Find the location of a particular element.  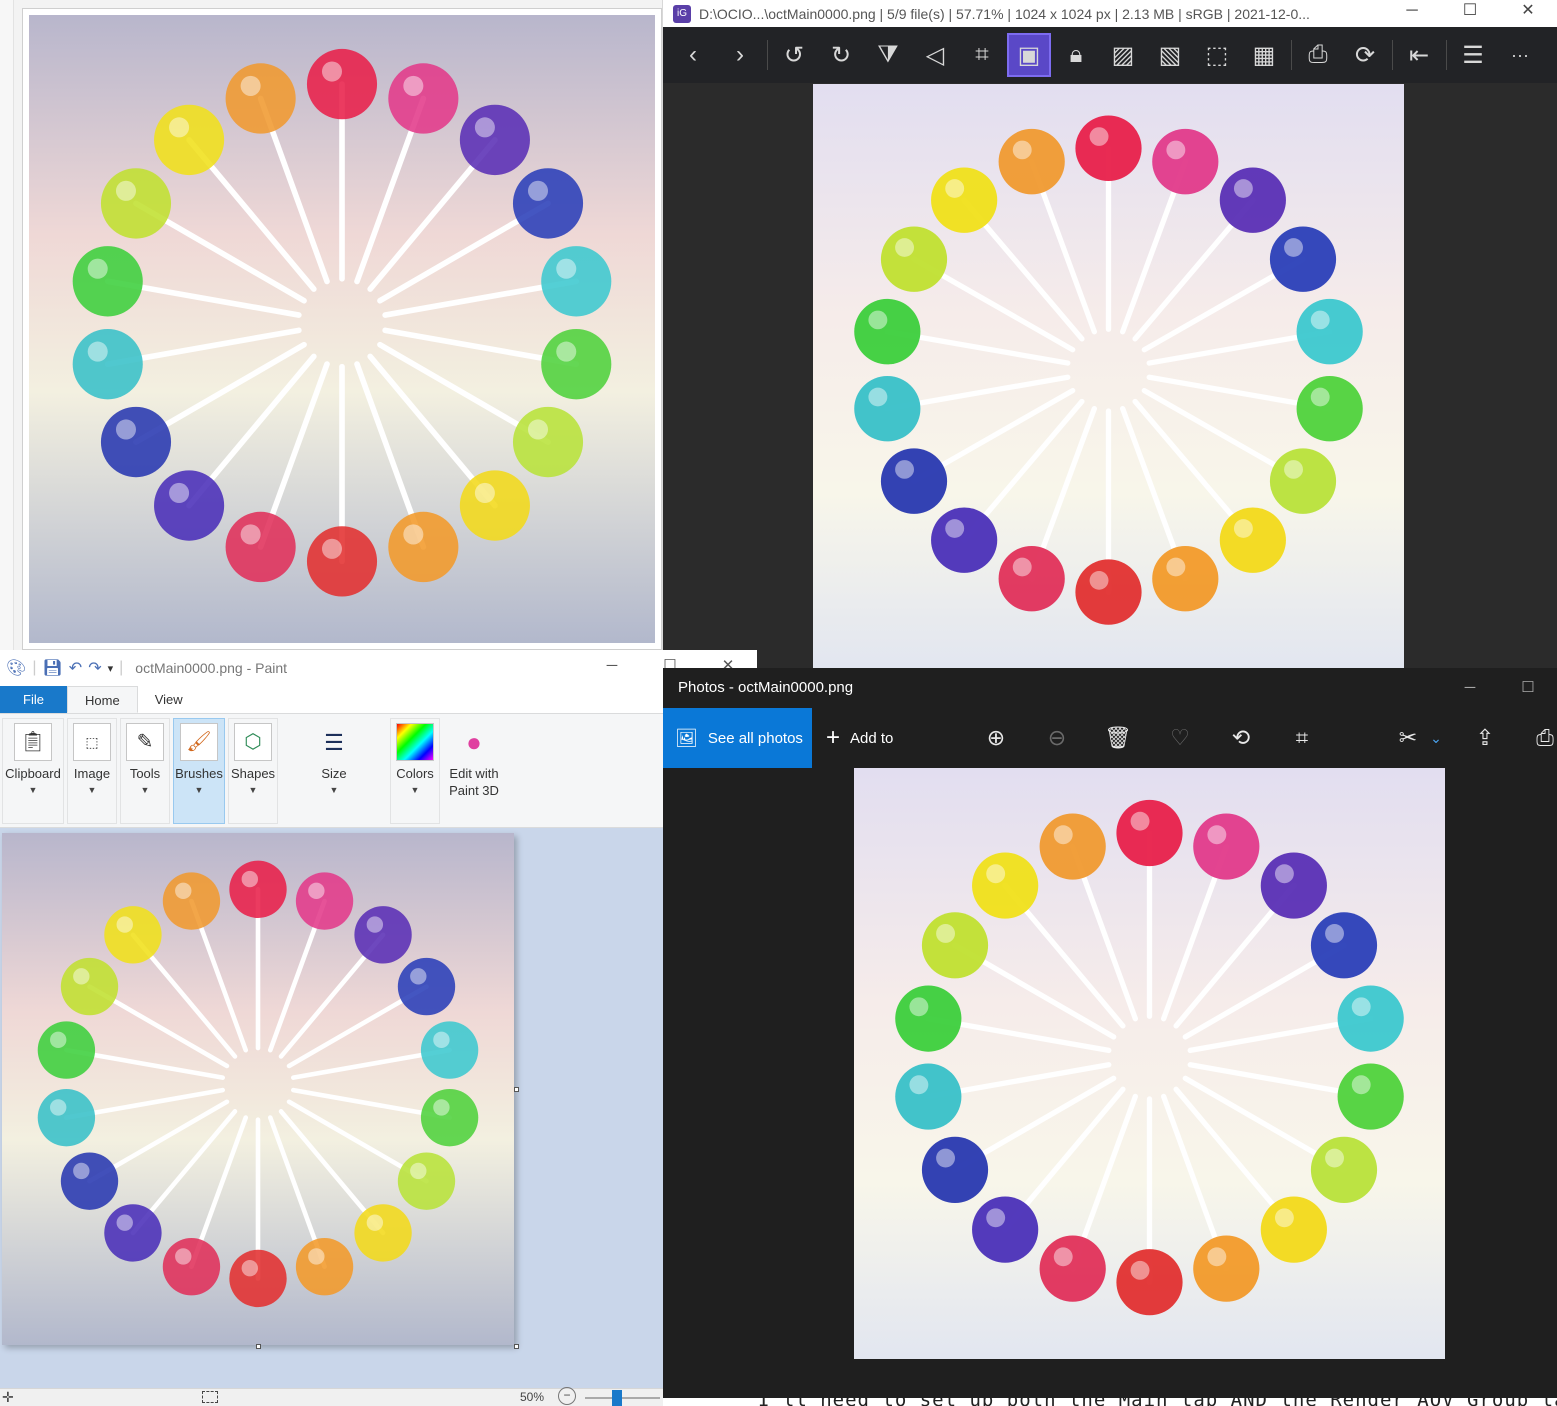

favorite-heart-icon: ♡ is located at coordinates (1180, 738).